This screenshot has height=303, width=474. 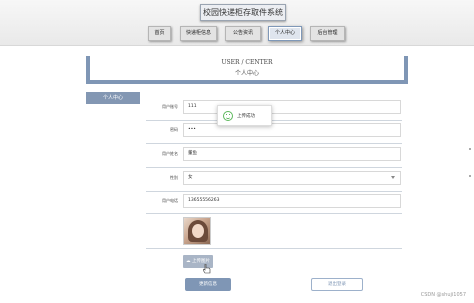 What do you see at coordinates (207, 269) in the screenshot?
I see `pointer-cursor-icon` at bounding box center [207, 269].